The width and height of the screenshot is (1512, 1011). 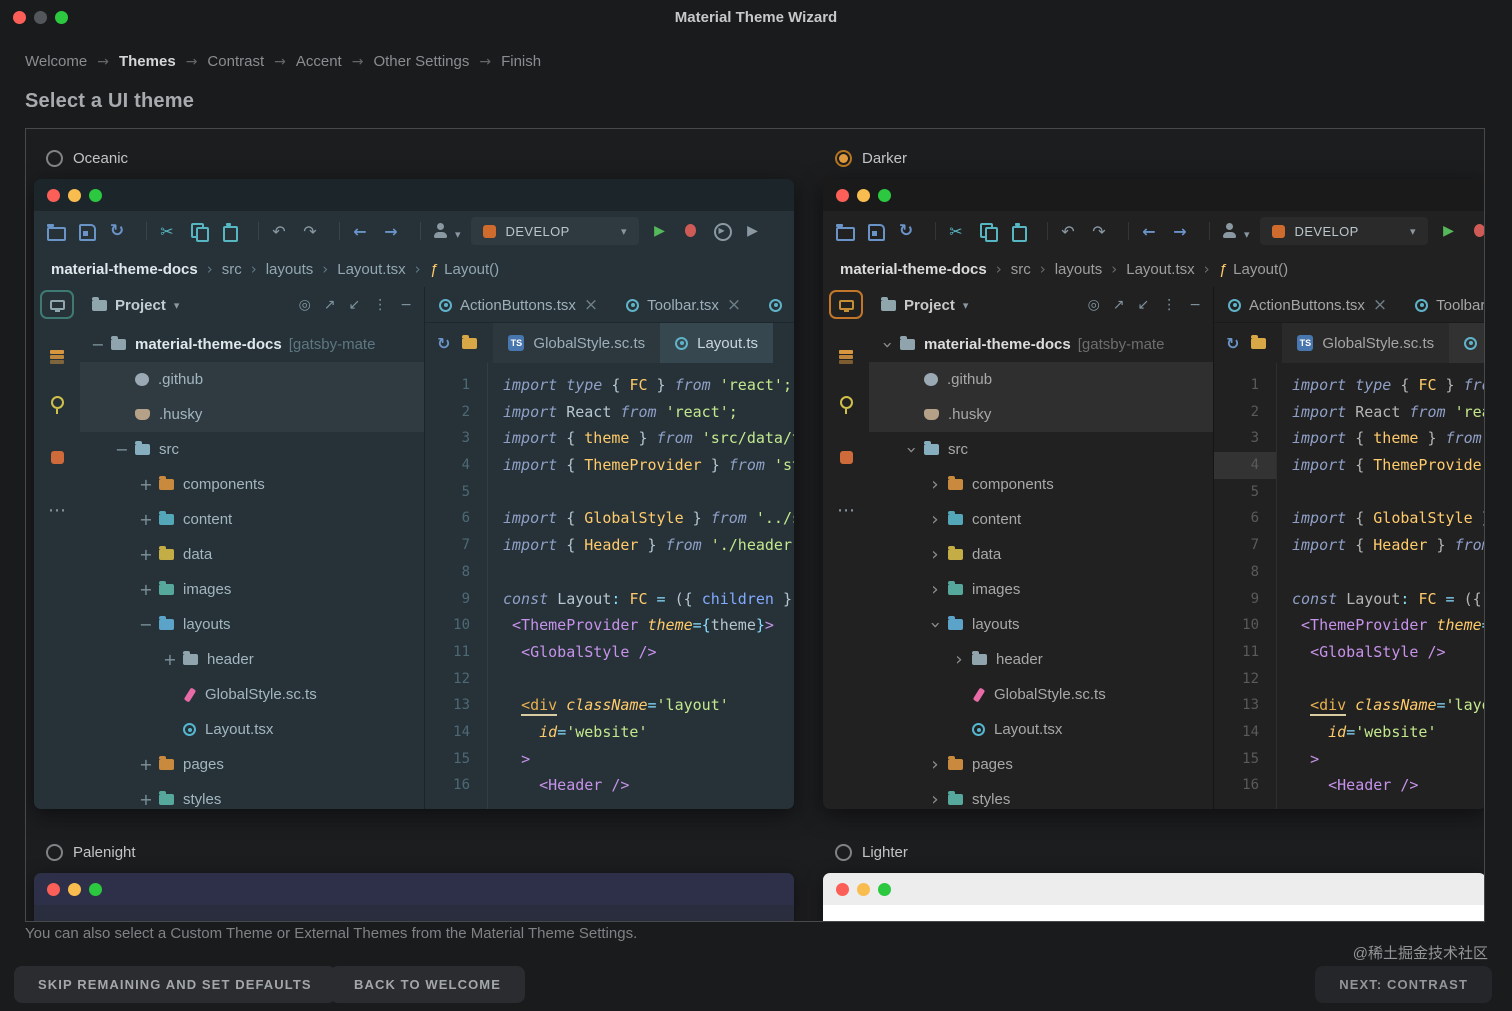 What do you see at coordinates (167, 231) in the screenshot?
I see `cut-icon` at bounding box center [167, 231].